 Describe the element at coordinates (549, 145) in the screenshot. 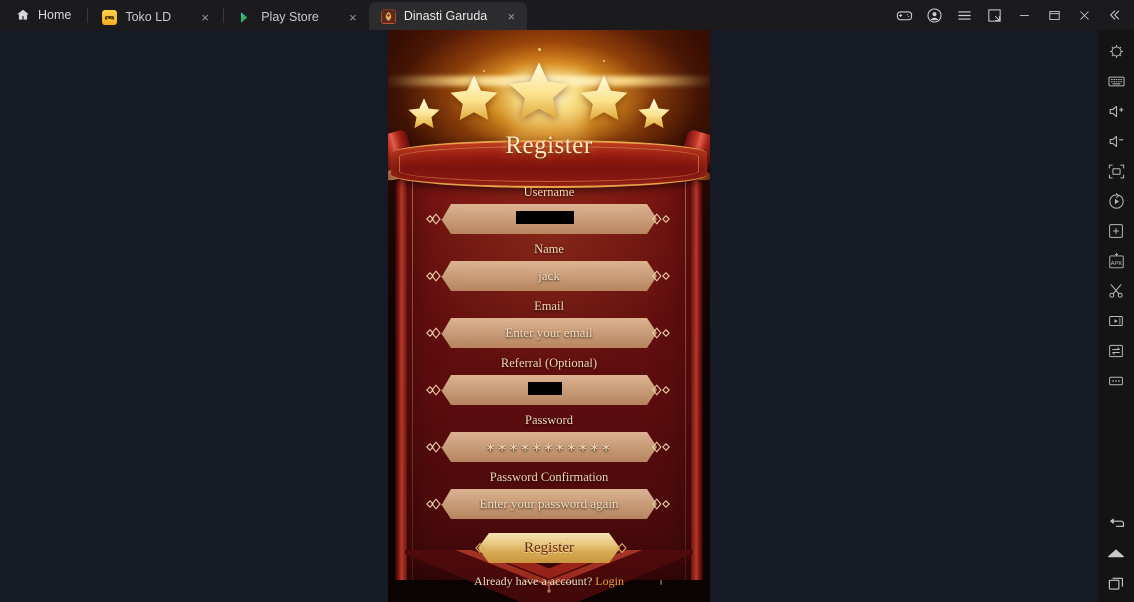

I see `page-title: Register` at that location.